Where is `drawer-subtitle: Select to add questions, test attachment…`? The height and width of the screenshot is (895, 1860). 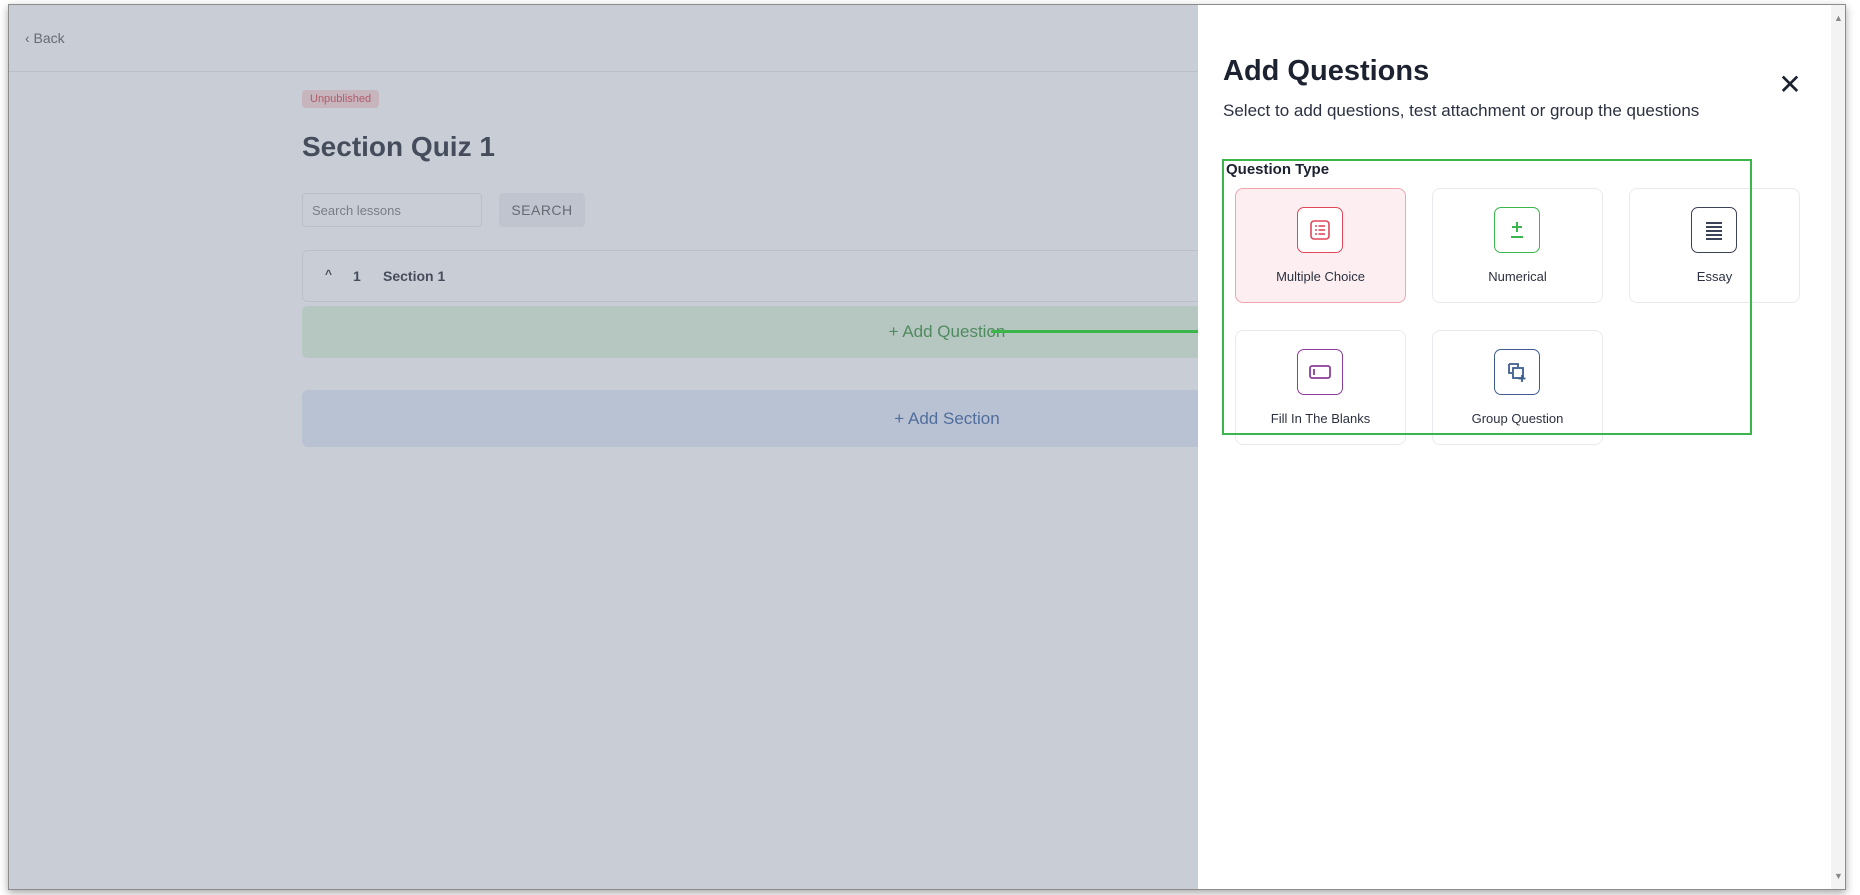 drawer-subtitle: Select to add questions, test attachment… is located at coordinates (1461, 110).